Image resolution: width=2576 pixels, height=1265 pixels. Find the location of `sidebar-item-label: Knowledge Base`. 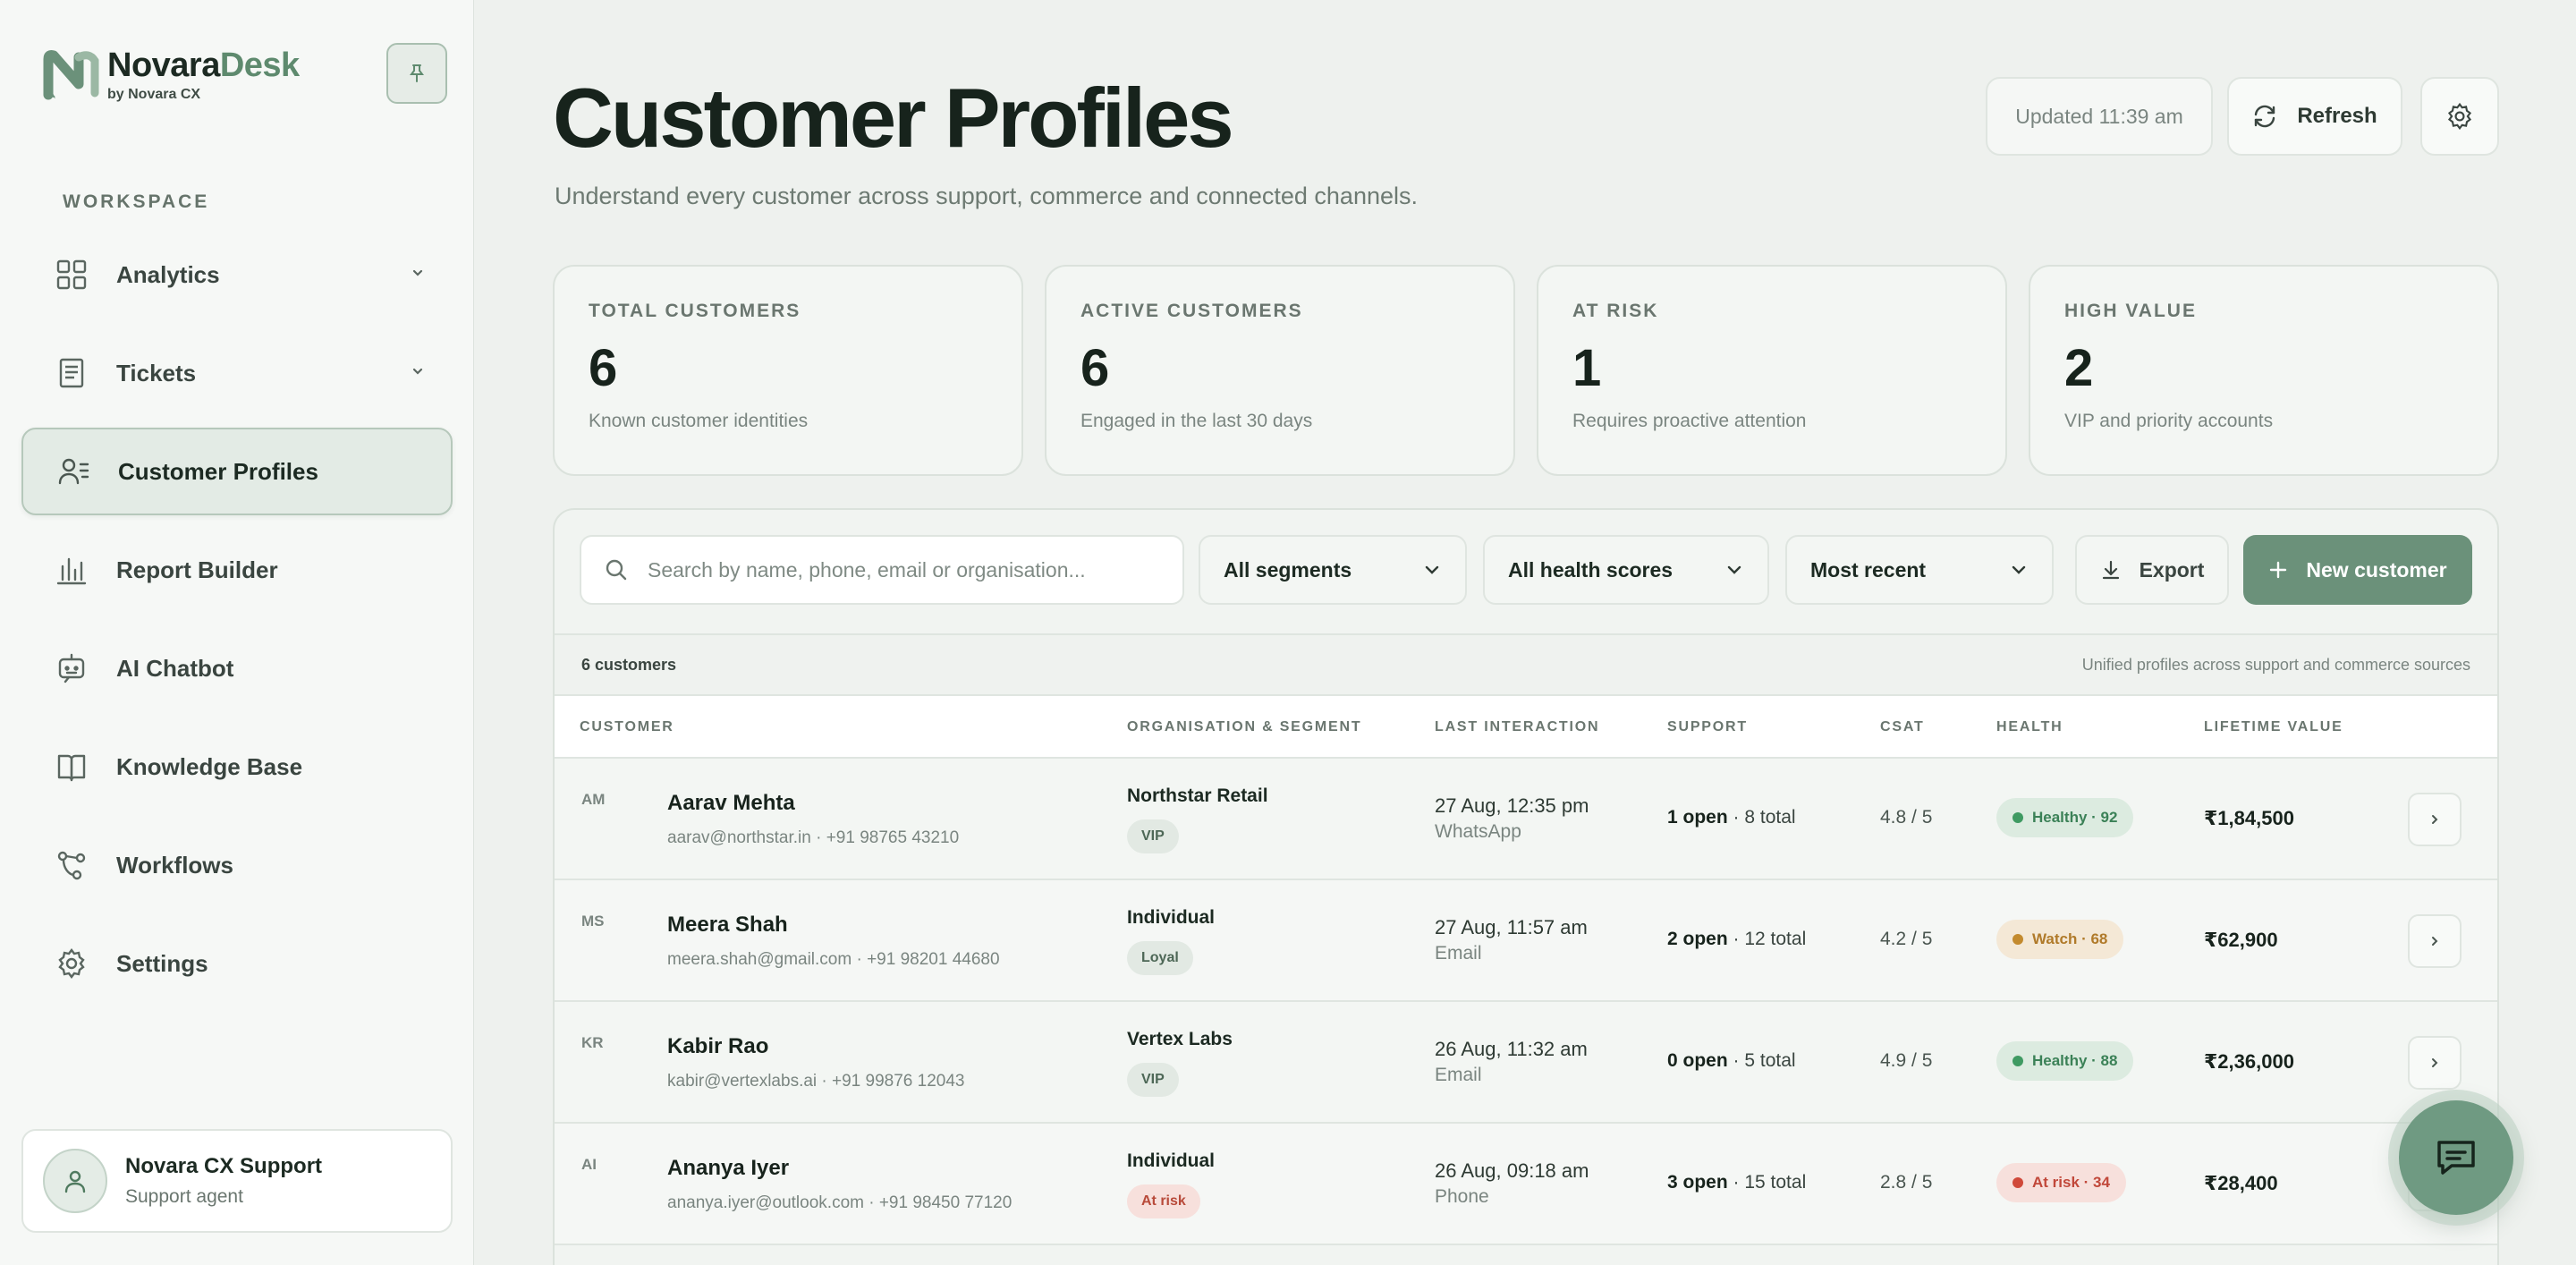

sidebar-item-label: Knowledge Base is located at coordinates (209, 766).